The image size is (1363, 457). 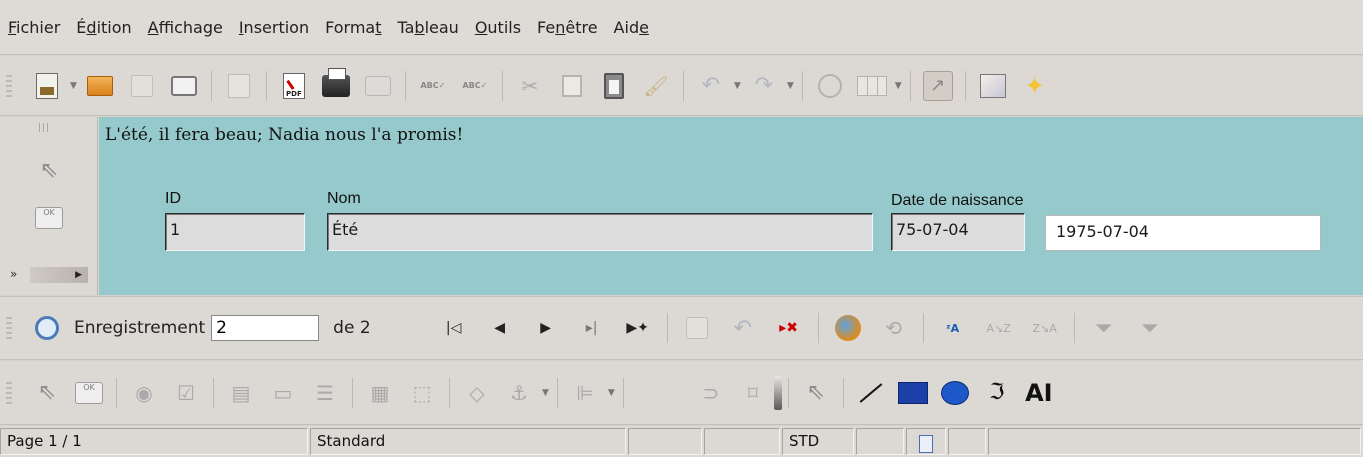 What do you see at coordinates (519, 393) in the screenshot?
I see `anchor-button: ⚓` at bounding box center [519, 393].